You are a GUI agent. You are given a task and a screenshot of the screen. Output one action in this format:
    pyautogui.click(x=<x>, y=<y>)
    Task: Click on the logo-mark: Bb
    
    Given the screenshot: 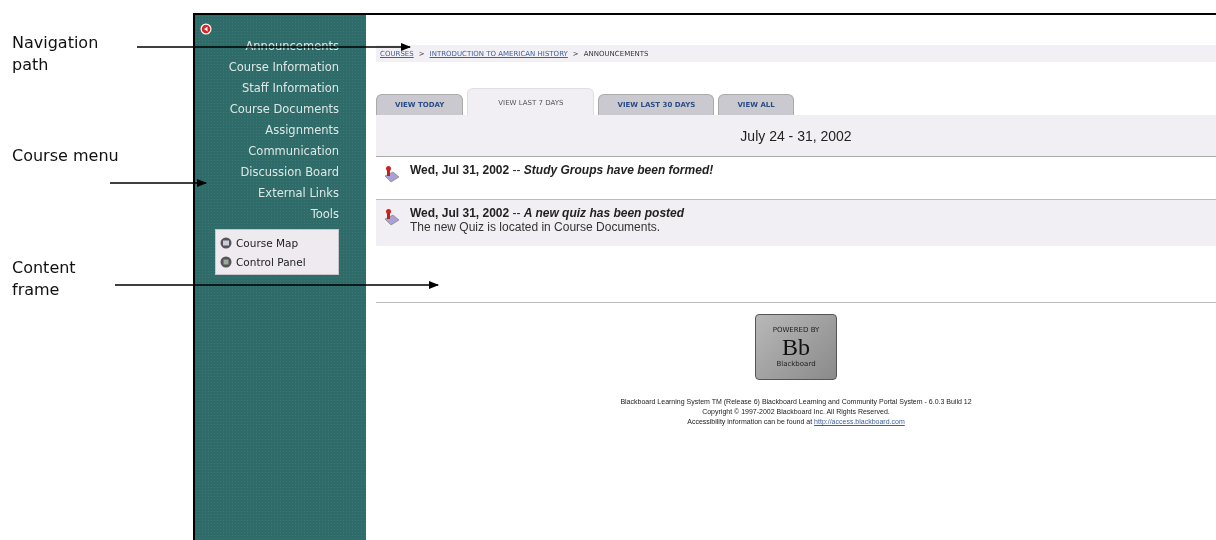 What is the action you would take?
    pyautogui.click(x=796, y=347)
    